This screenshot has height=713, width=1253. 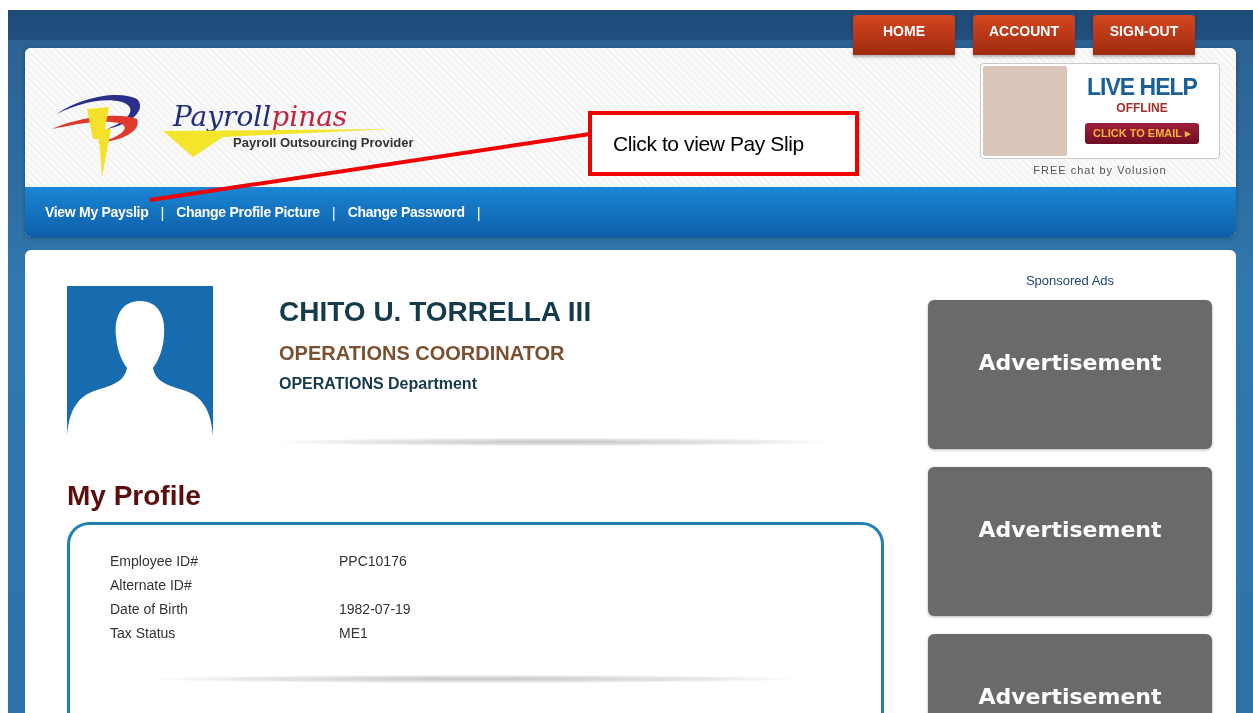 I want to click on job-title: OPERATIONS COORDINATOR, so click(x=422, y=353).